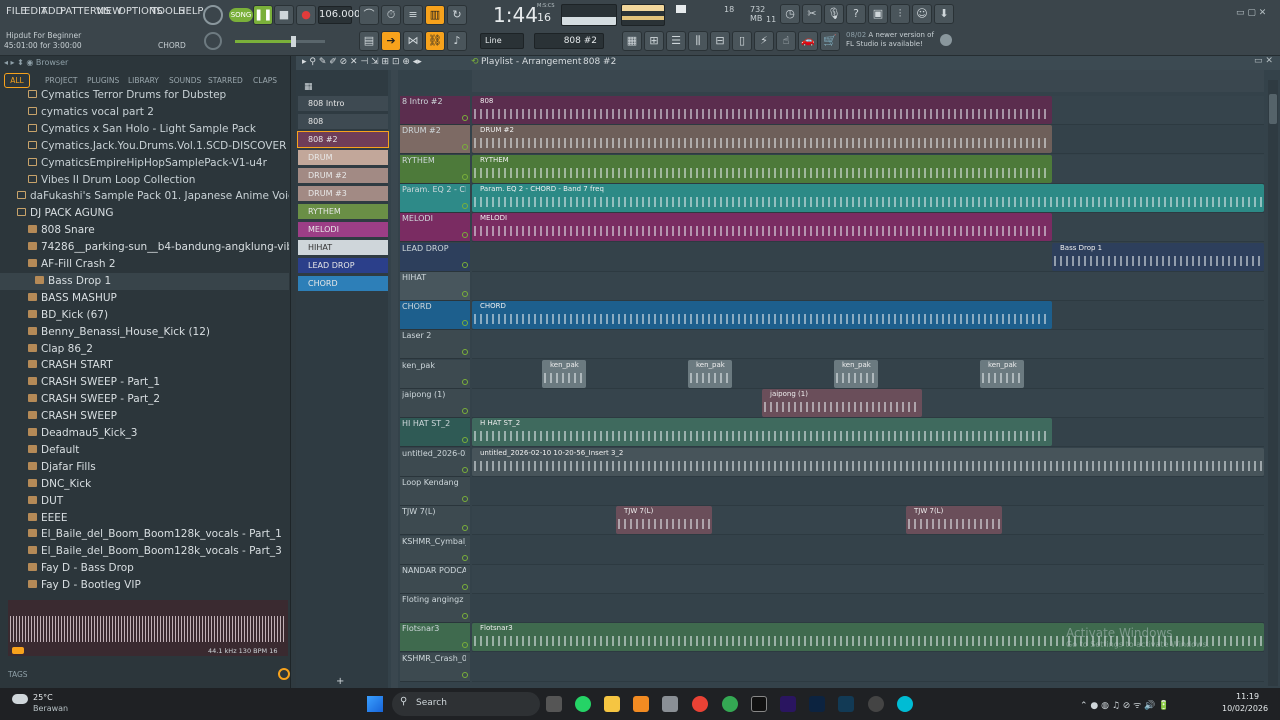 The width and height of the screenshot is (1280, 720). I want to click on piano-roll-icon: ⊞, so click(654, 41).